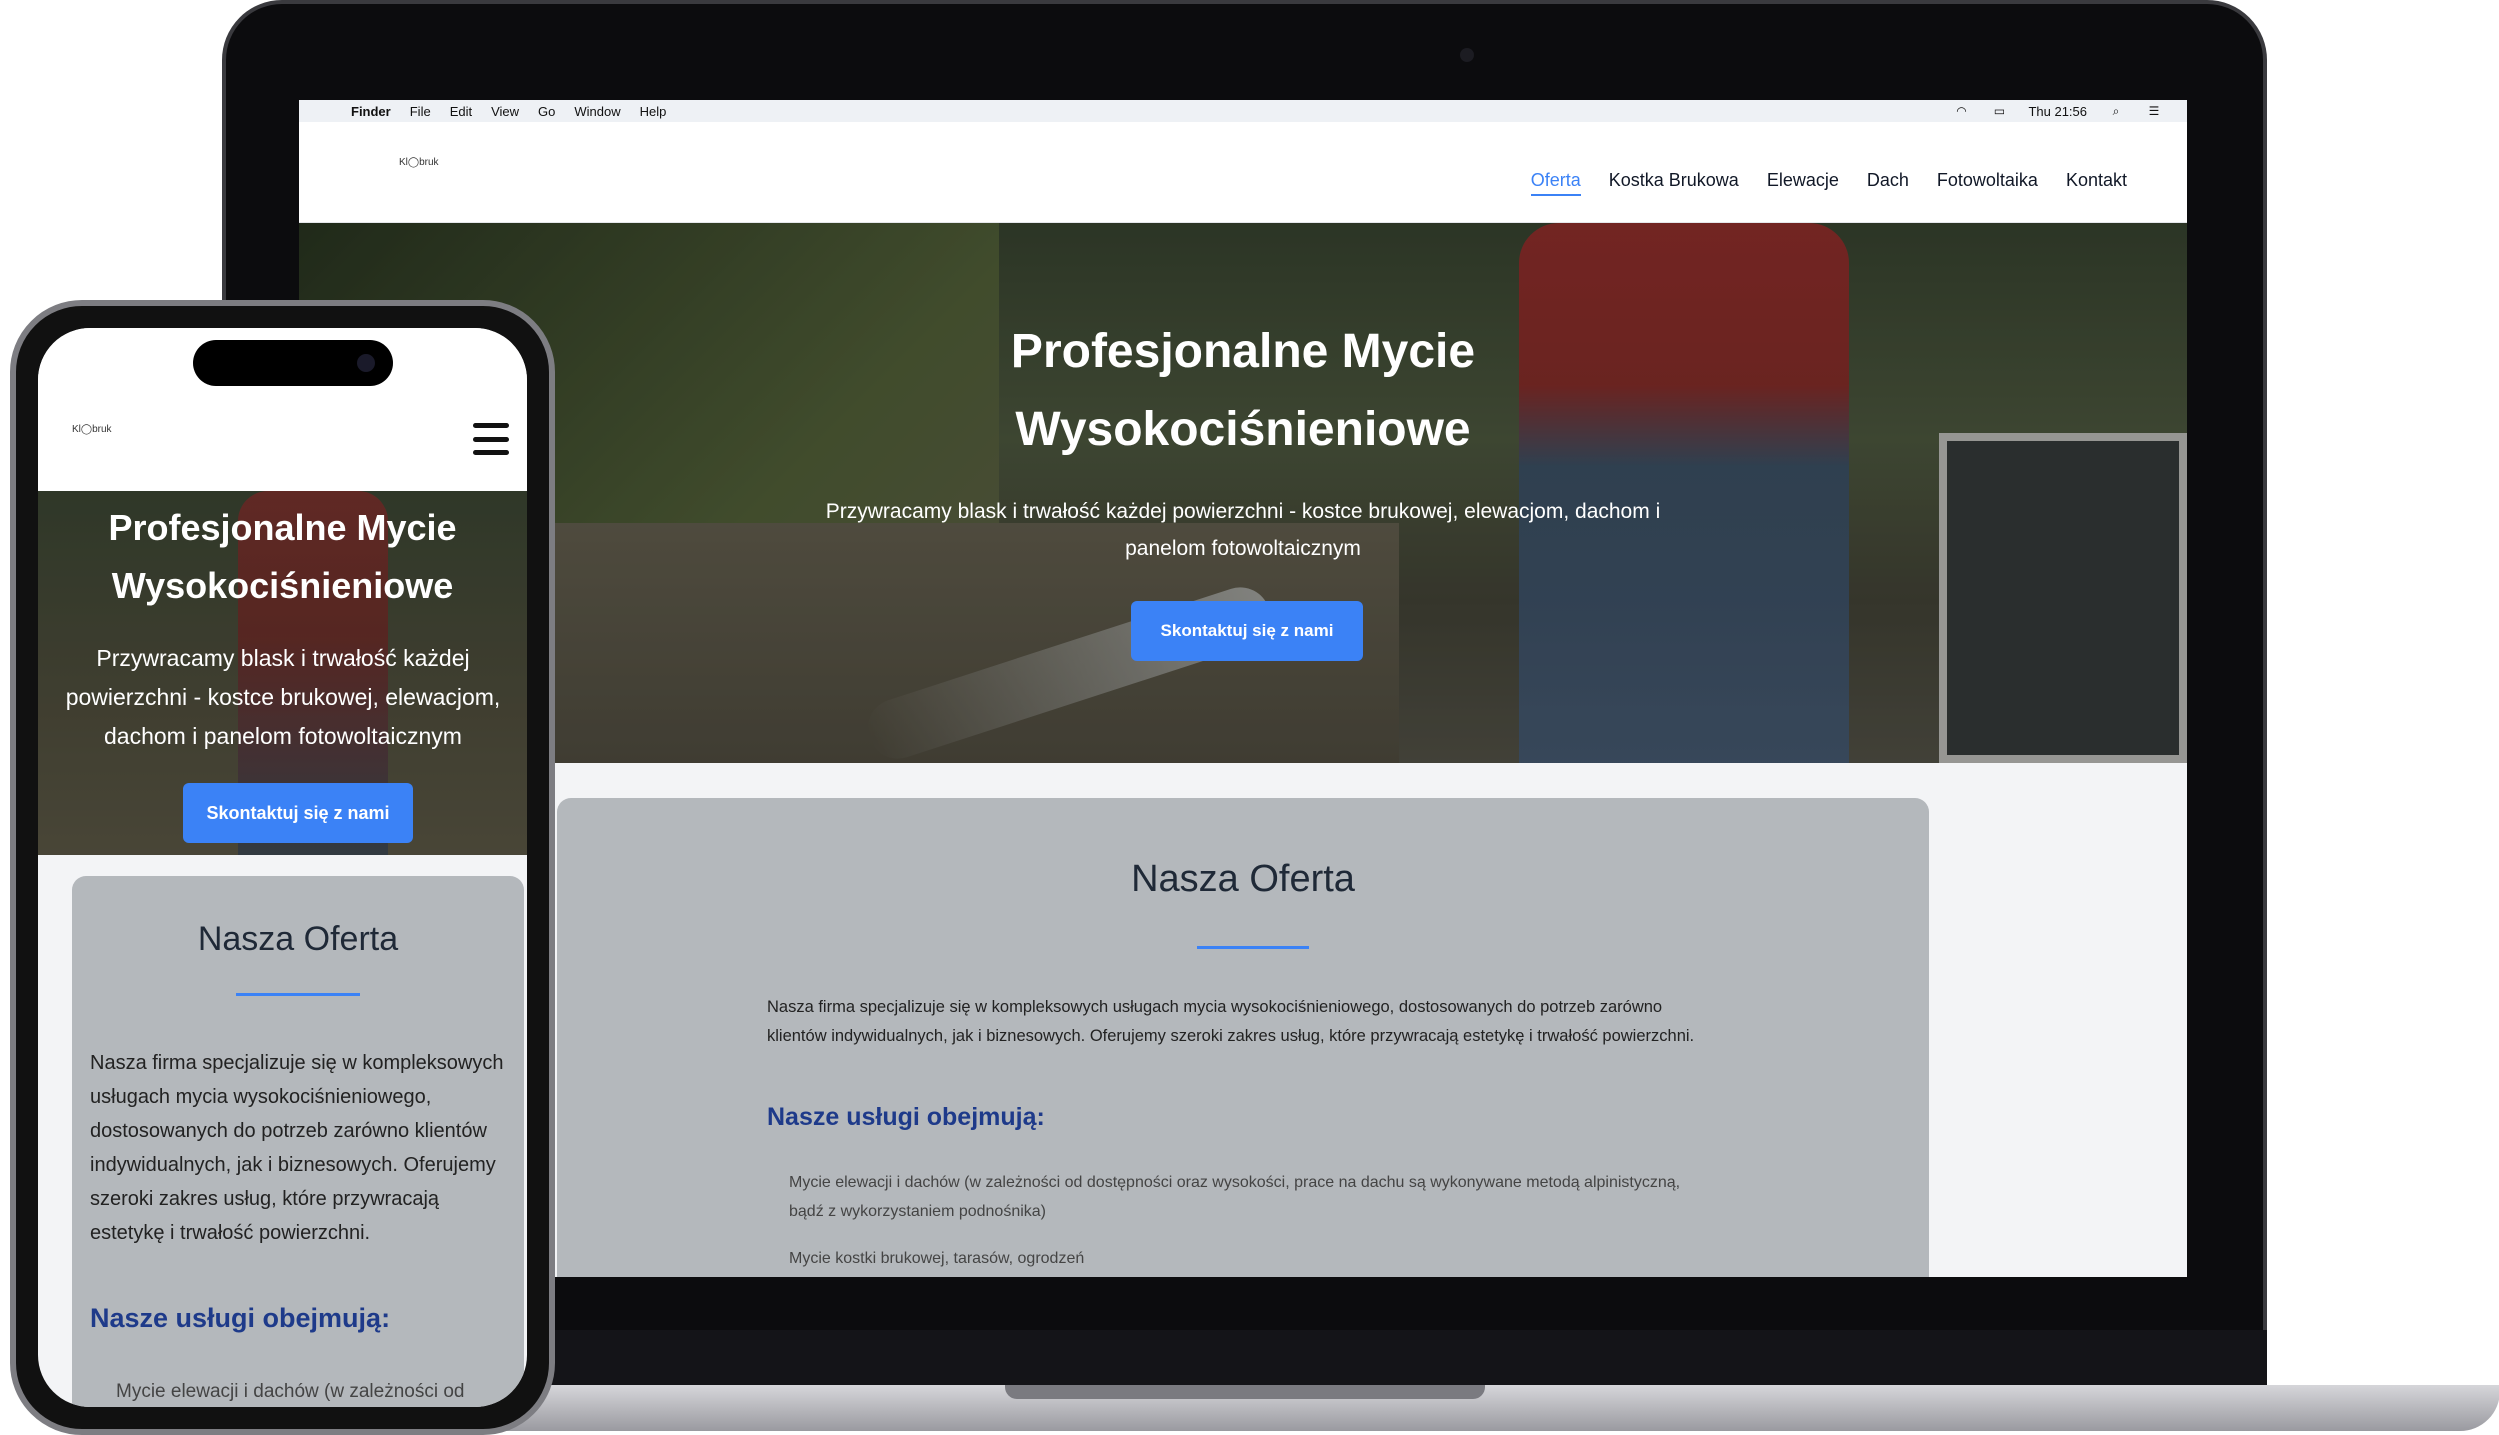 The width and height of the screenshot is (2499, 1435). What do you see at coordinates (298, 813) in the screenshot?
I see `phone-contact-button: Skontaktuj się z nami` at bounding box center [298, 813].